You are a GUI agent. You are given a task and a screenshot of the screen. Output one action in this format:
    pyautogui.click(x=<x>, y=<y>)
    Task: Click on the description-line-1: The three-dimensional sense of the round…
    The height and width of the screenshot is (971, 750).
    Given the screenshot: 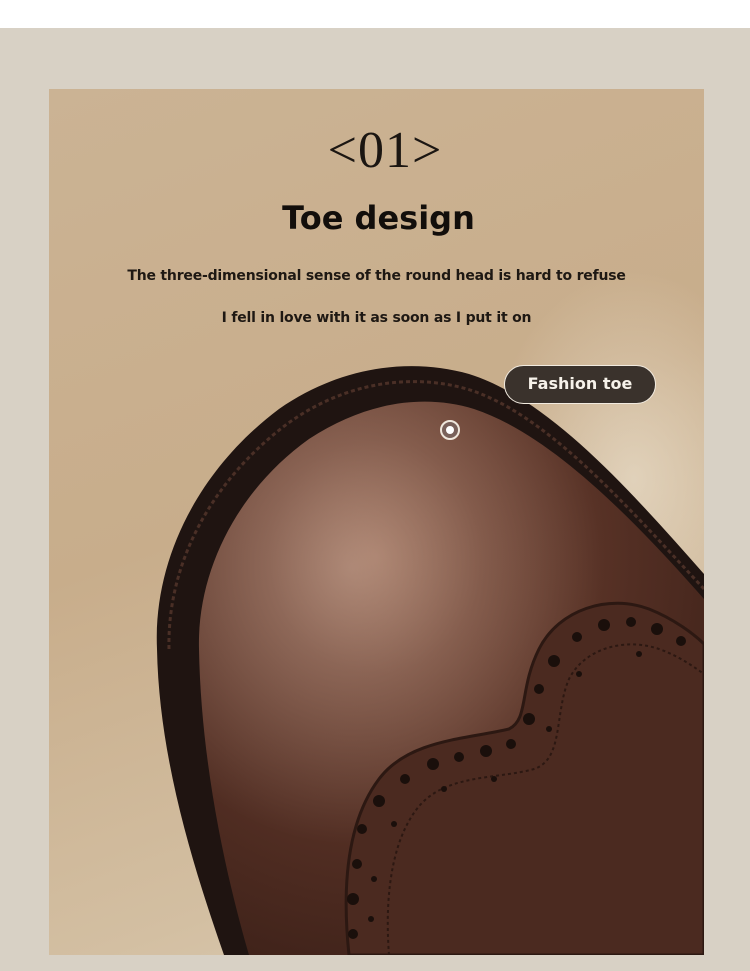 What is the action you would take?
    pyautogui.click(x=376, y=276)
    